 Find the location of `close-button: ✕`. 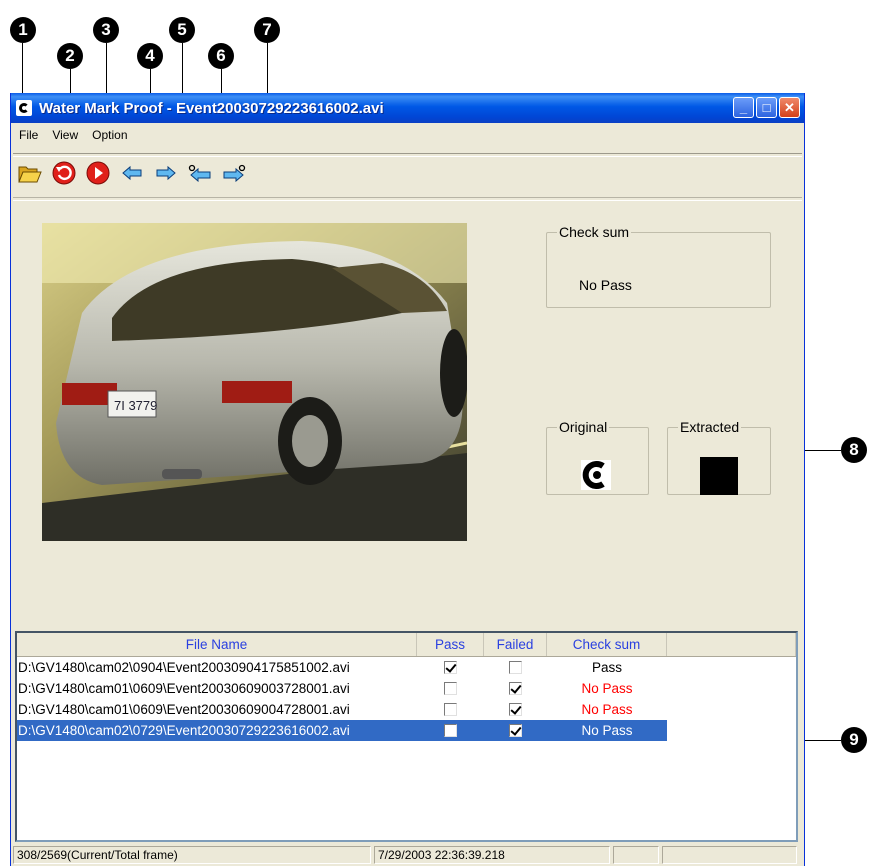

close-button: ✕ is located at coordinates (789, 107).